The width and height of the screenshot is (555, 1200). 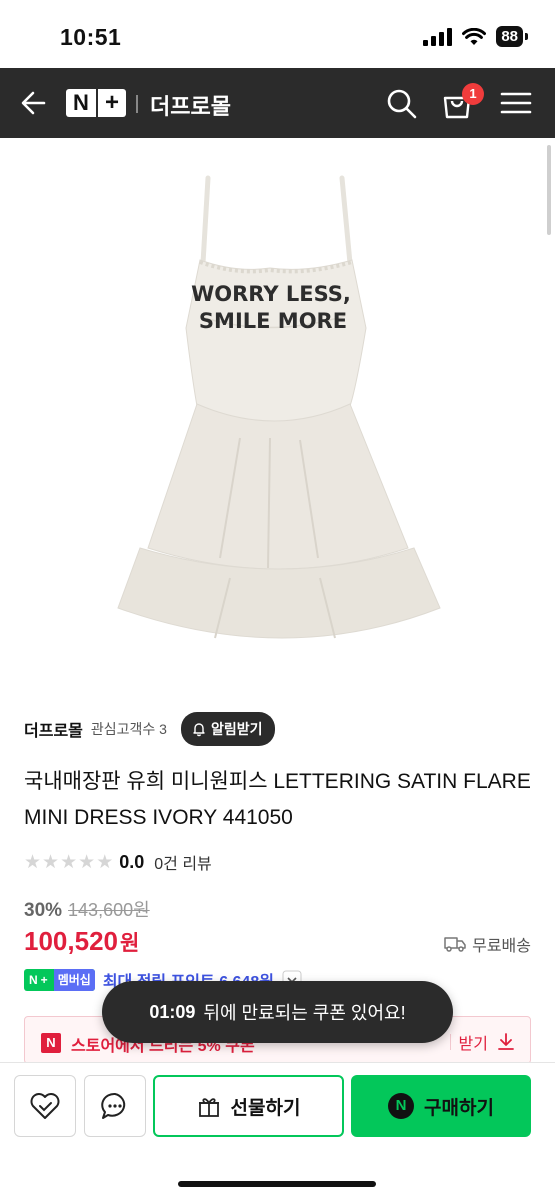 I want to click on heart-check-icon, so click(x=45, y=1106).